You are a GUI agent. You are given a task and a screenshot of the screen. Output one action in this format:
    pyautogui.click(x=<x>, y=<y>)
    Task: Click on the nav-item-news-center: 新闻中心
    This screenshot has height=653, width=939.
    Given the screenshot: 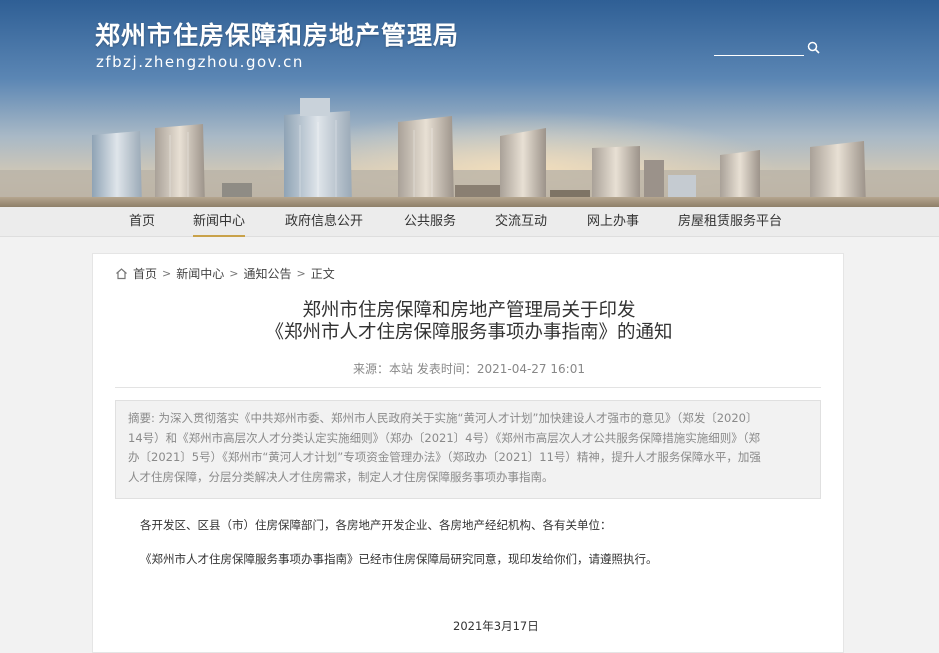 What is the action you would take?
    pyautogui.click(x=219, y=222)
    